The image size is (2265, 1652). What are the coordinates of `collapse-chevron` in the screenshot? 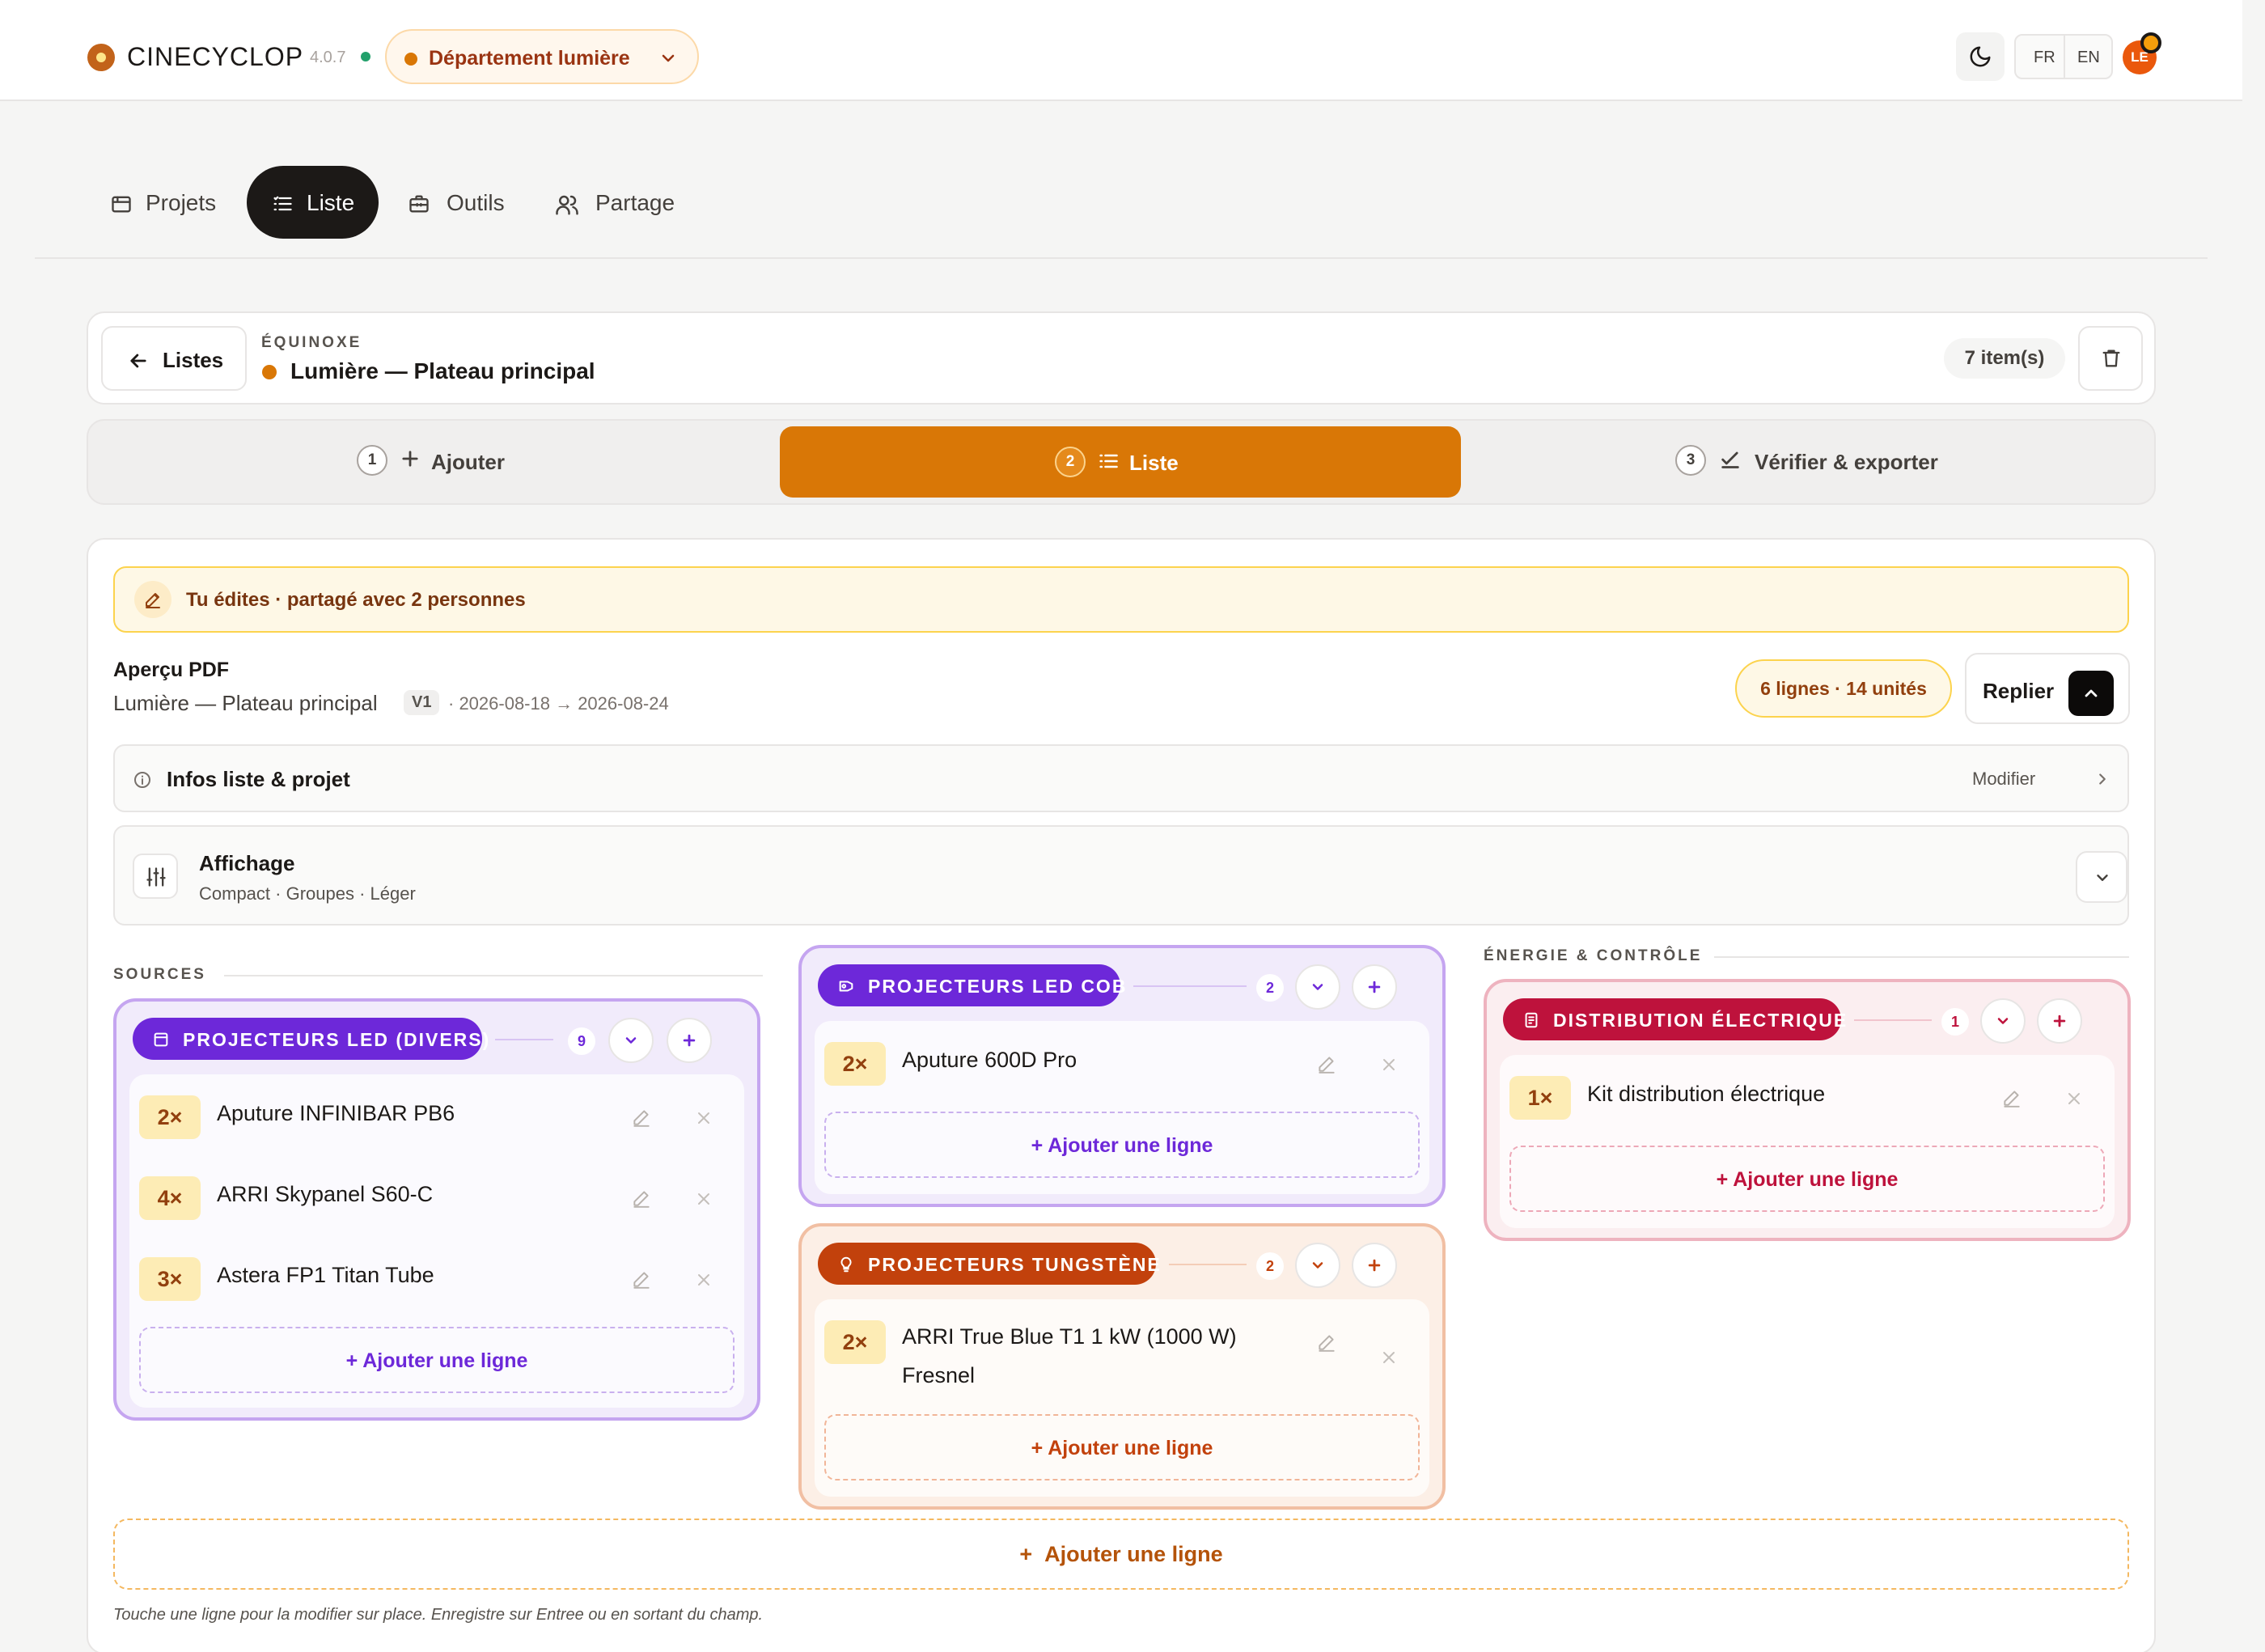 It's located at (2091, 693).